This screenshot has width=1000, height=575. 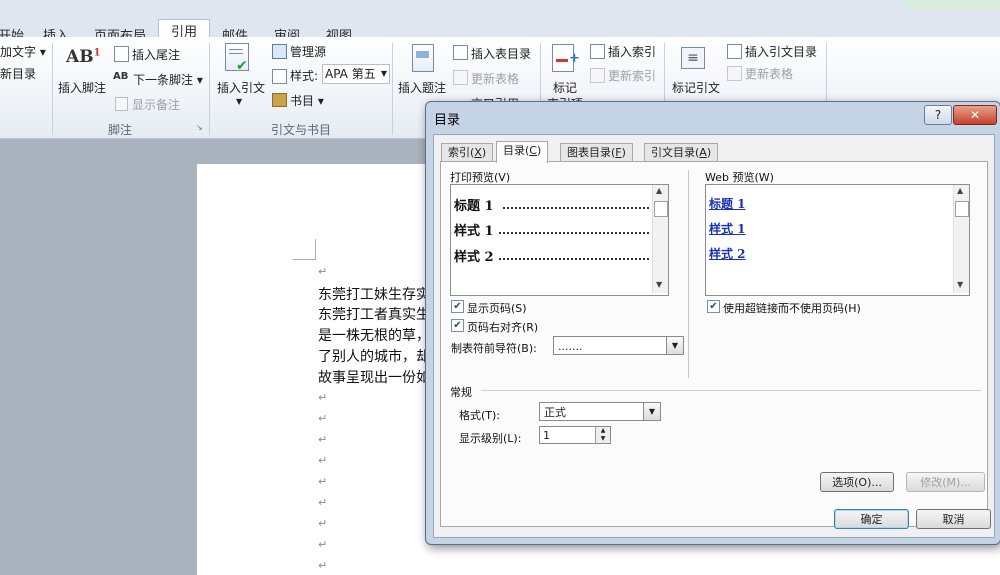 I want to click on close-button: ✕, so click(x=975, y=115).